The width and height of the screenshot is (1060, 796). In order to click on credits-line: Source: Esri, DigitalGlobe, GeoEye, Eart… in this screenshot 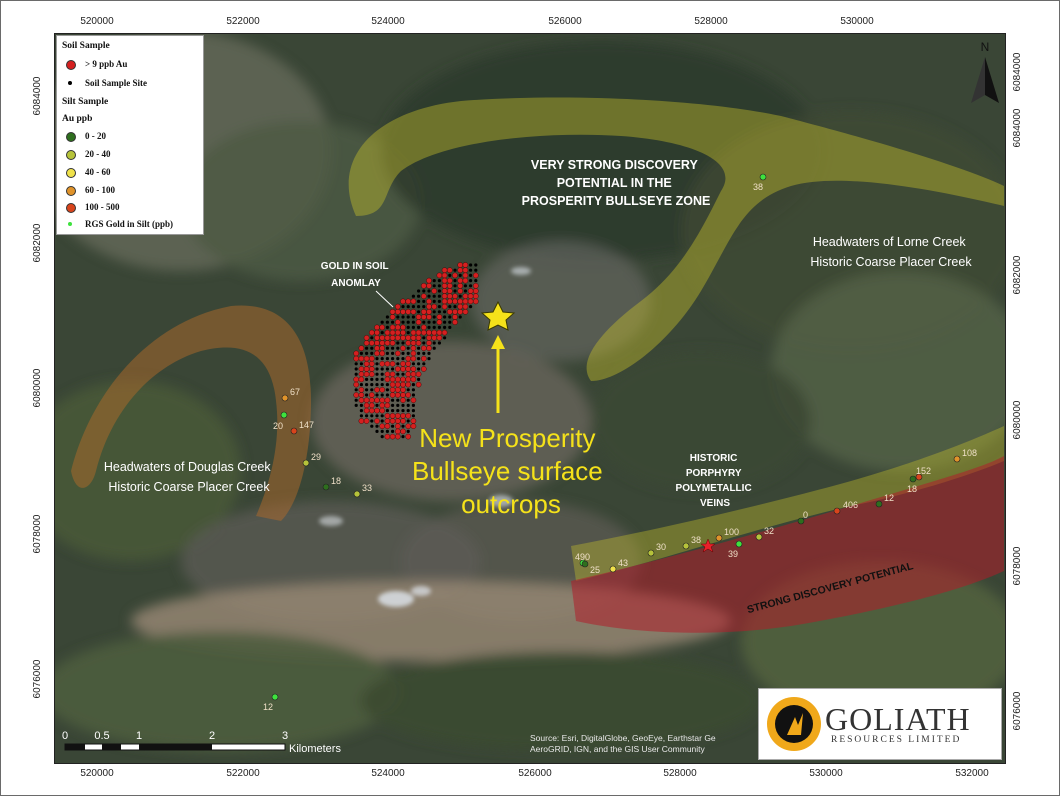, I will do `click(623, 738)`.